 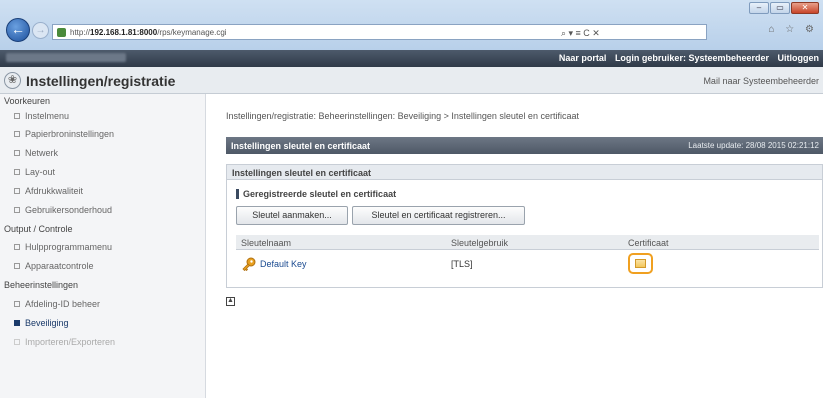 I want to click on maximize-button: ▭, so click(x=780, y=8).